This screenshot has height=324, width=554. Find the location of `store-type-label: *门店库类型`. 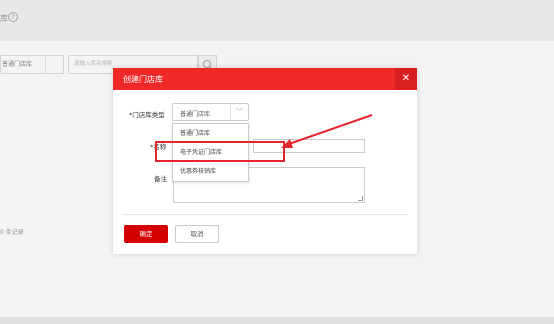

store-type-label: *门店库类型 is located at coordinates (147, 115).